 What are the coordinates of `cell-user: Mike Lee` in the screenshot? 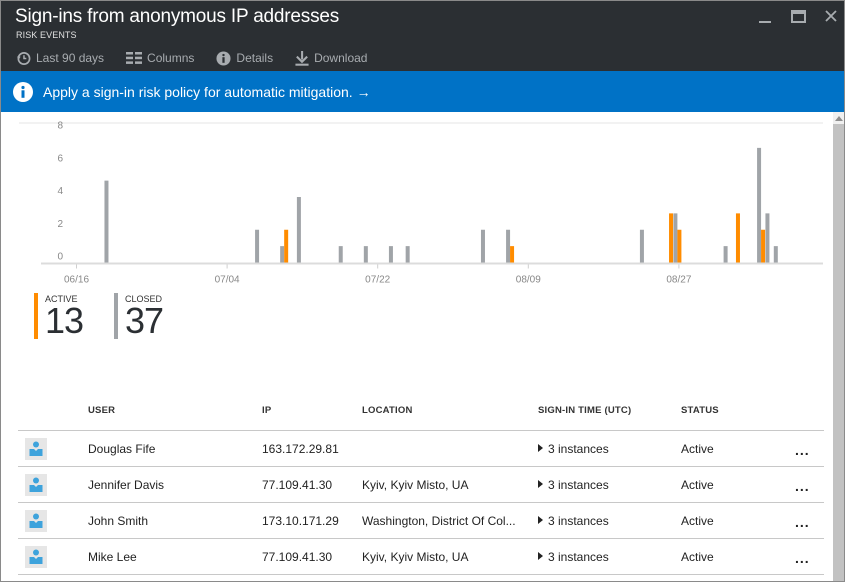 It's located at (112, 557).